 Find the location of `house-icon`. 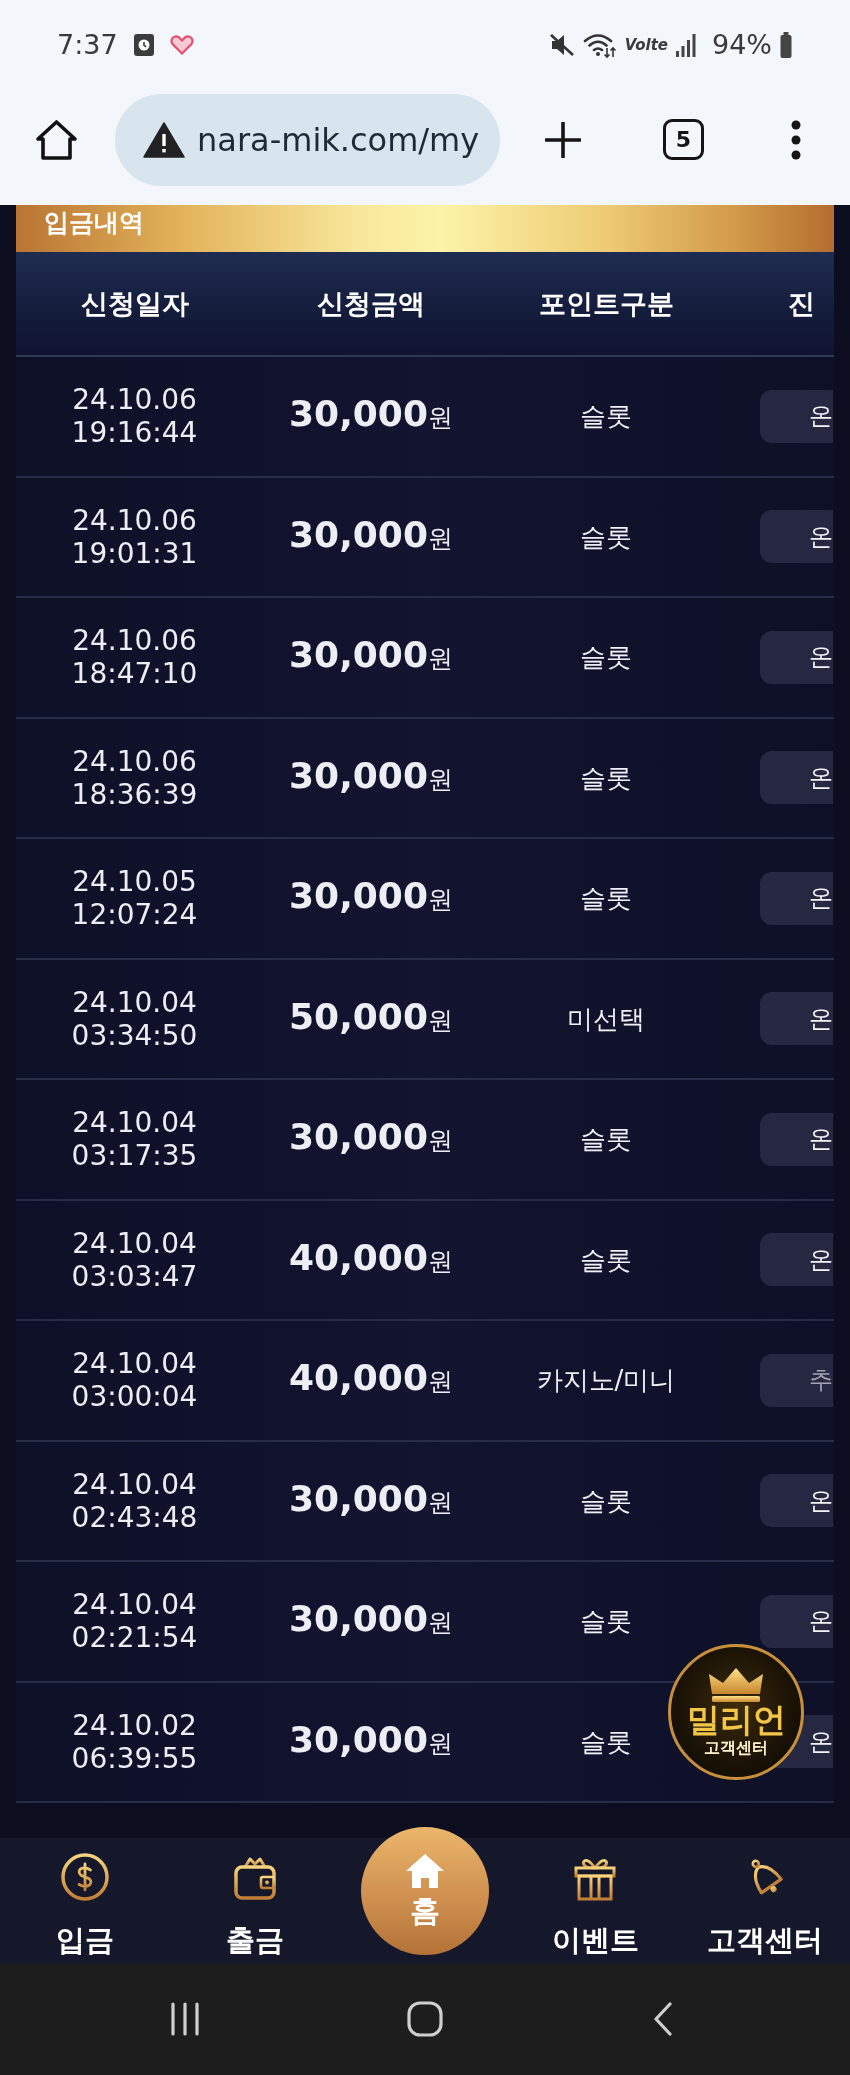

house-icon is located at coordinates (425, 1871).